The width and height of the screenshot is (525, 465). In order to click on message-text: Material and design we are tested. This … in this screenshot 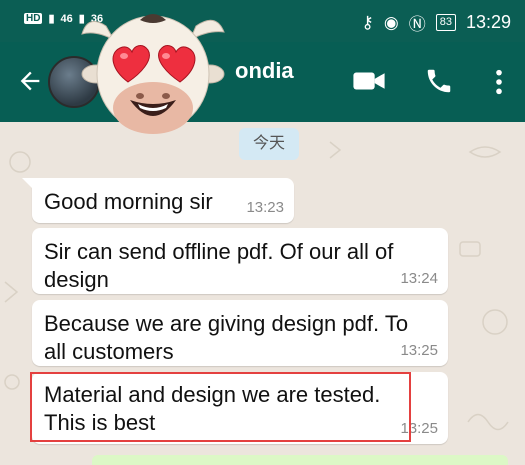, I will do `click(212, 409)`.